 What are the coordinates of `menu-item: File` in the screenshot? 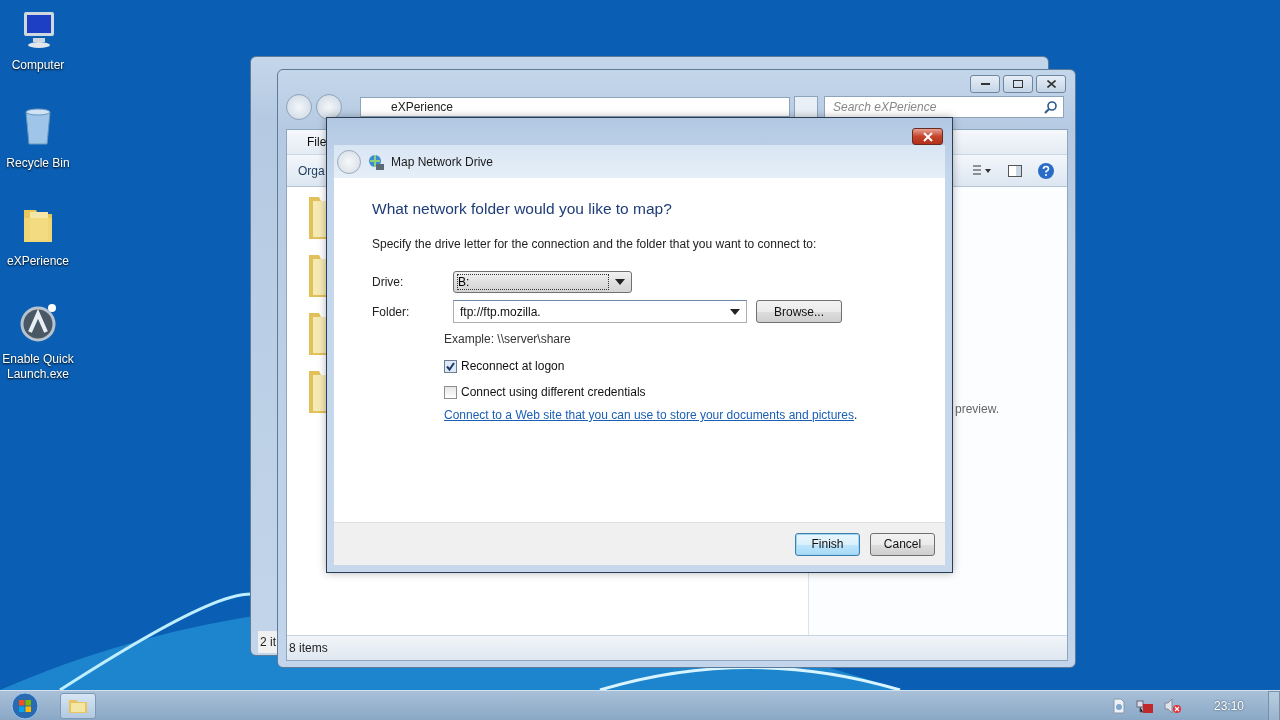 It's located at (317, 142).